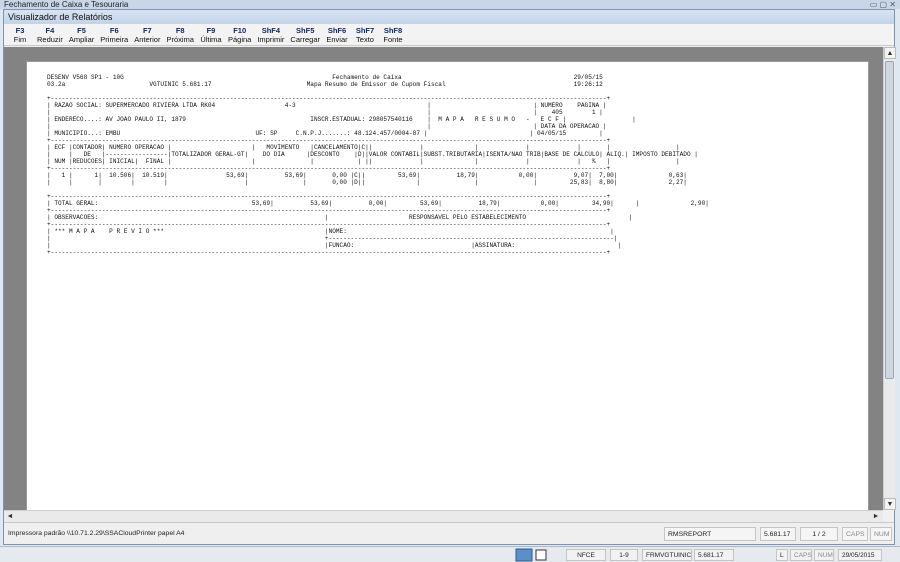 The width and height of the screenshot is (900, 562). What do you see at coordinates (667, 555) in the screenshot?
I see `program-indicator: FRMVGTUINIC` at bounding box center [667, 555].